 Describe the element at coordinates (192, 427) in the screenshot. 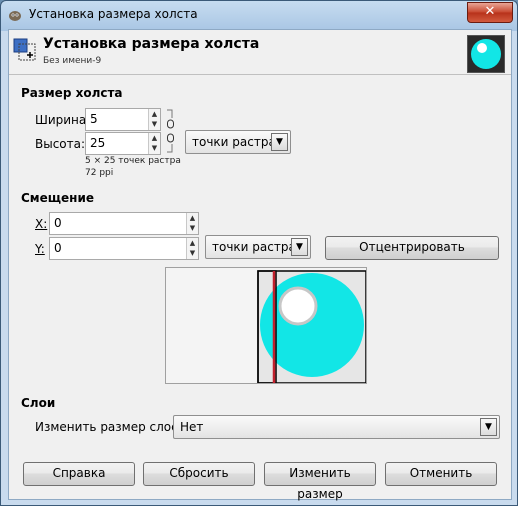

I see `resize-layers-value: Нет` at that location.